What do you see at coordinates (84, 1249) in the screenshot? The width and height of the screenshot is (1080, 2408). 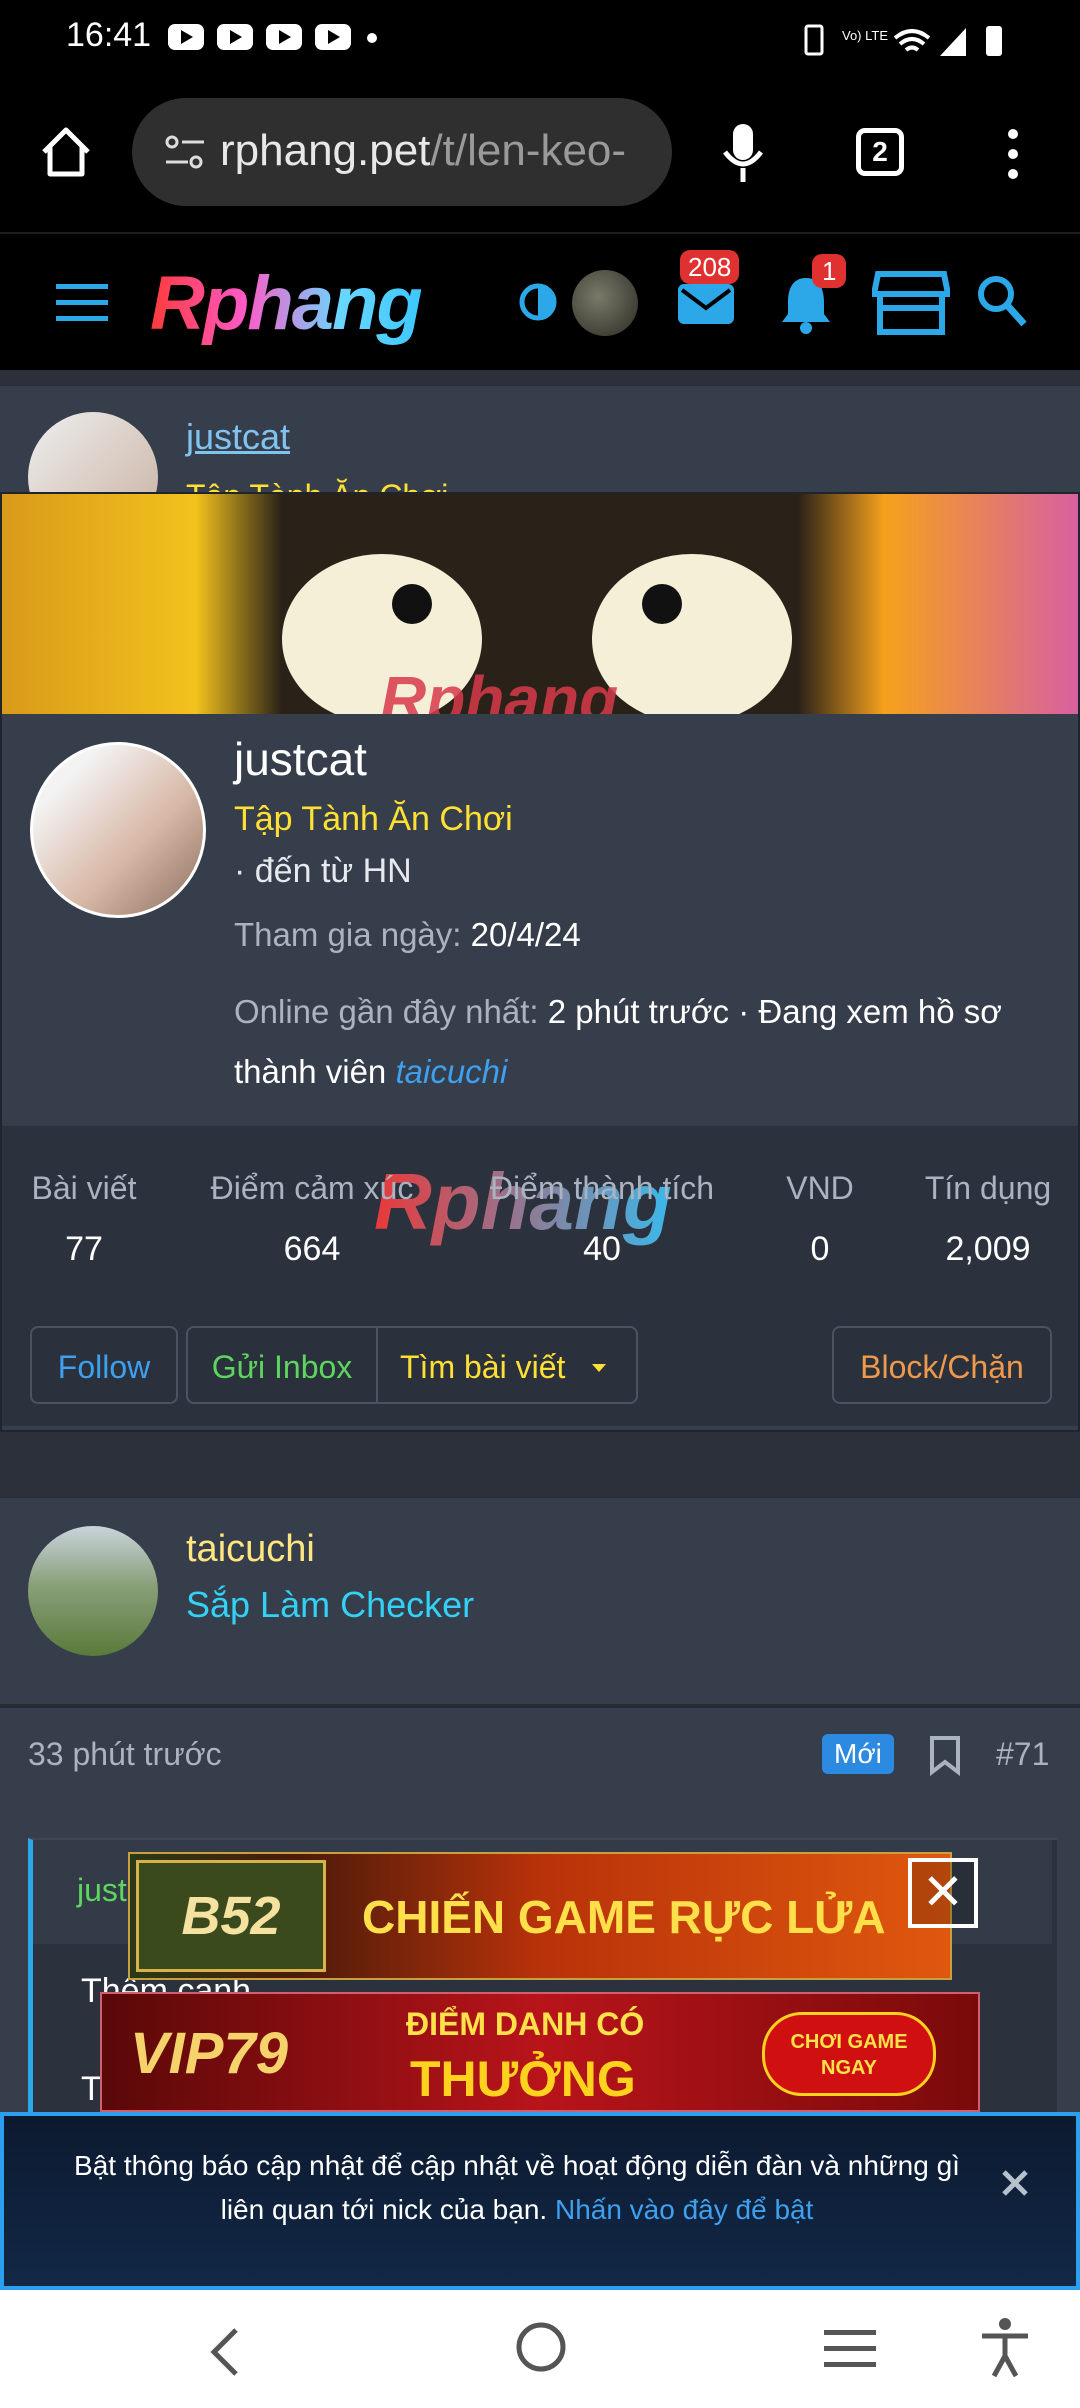 I see `stat-value-posts: 77` at bounding box center [84, 1249].